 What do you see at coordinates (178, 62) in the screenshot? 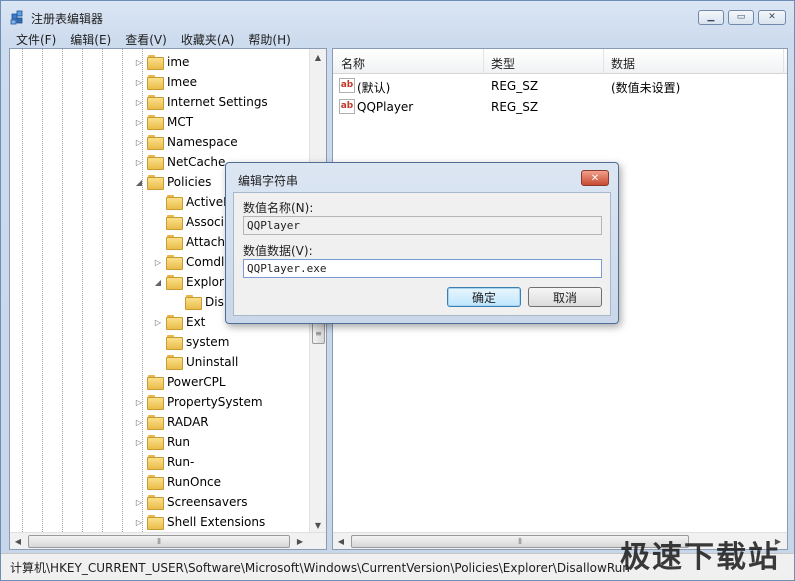
I see `tree-item-label: ime` at bounding box center [178, 62].